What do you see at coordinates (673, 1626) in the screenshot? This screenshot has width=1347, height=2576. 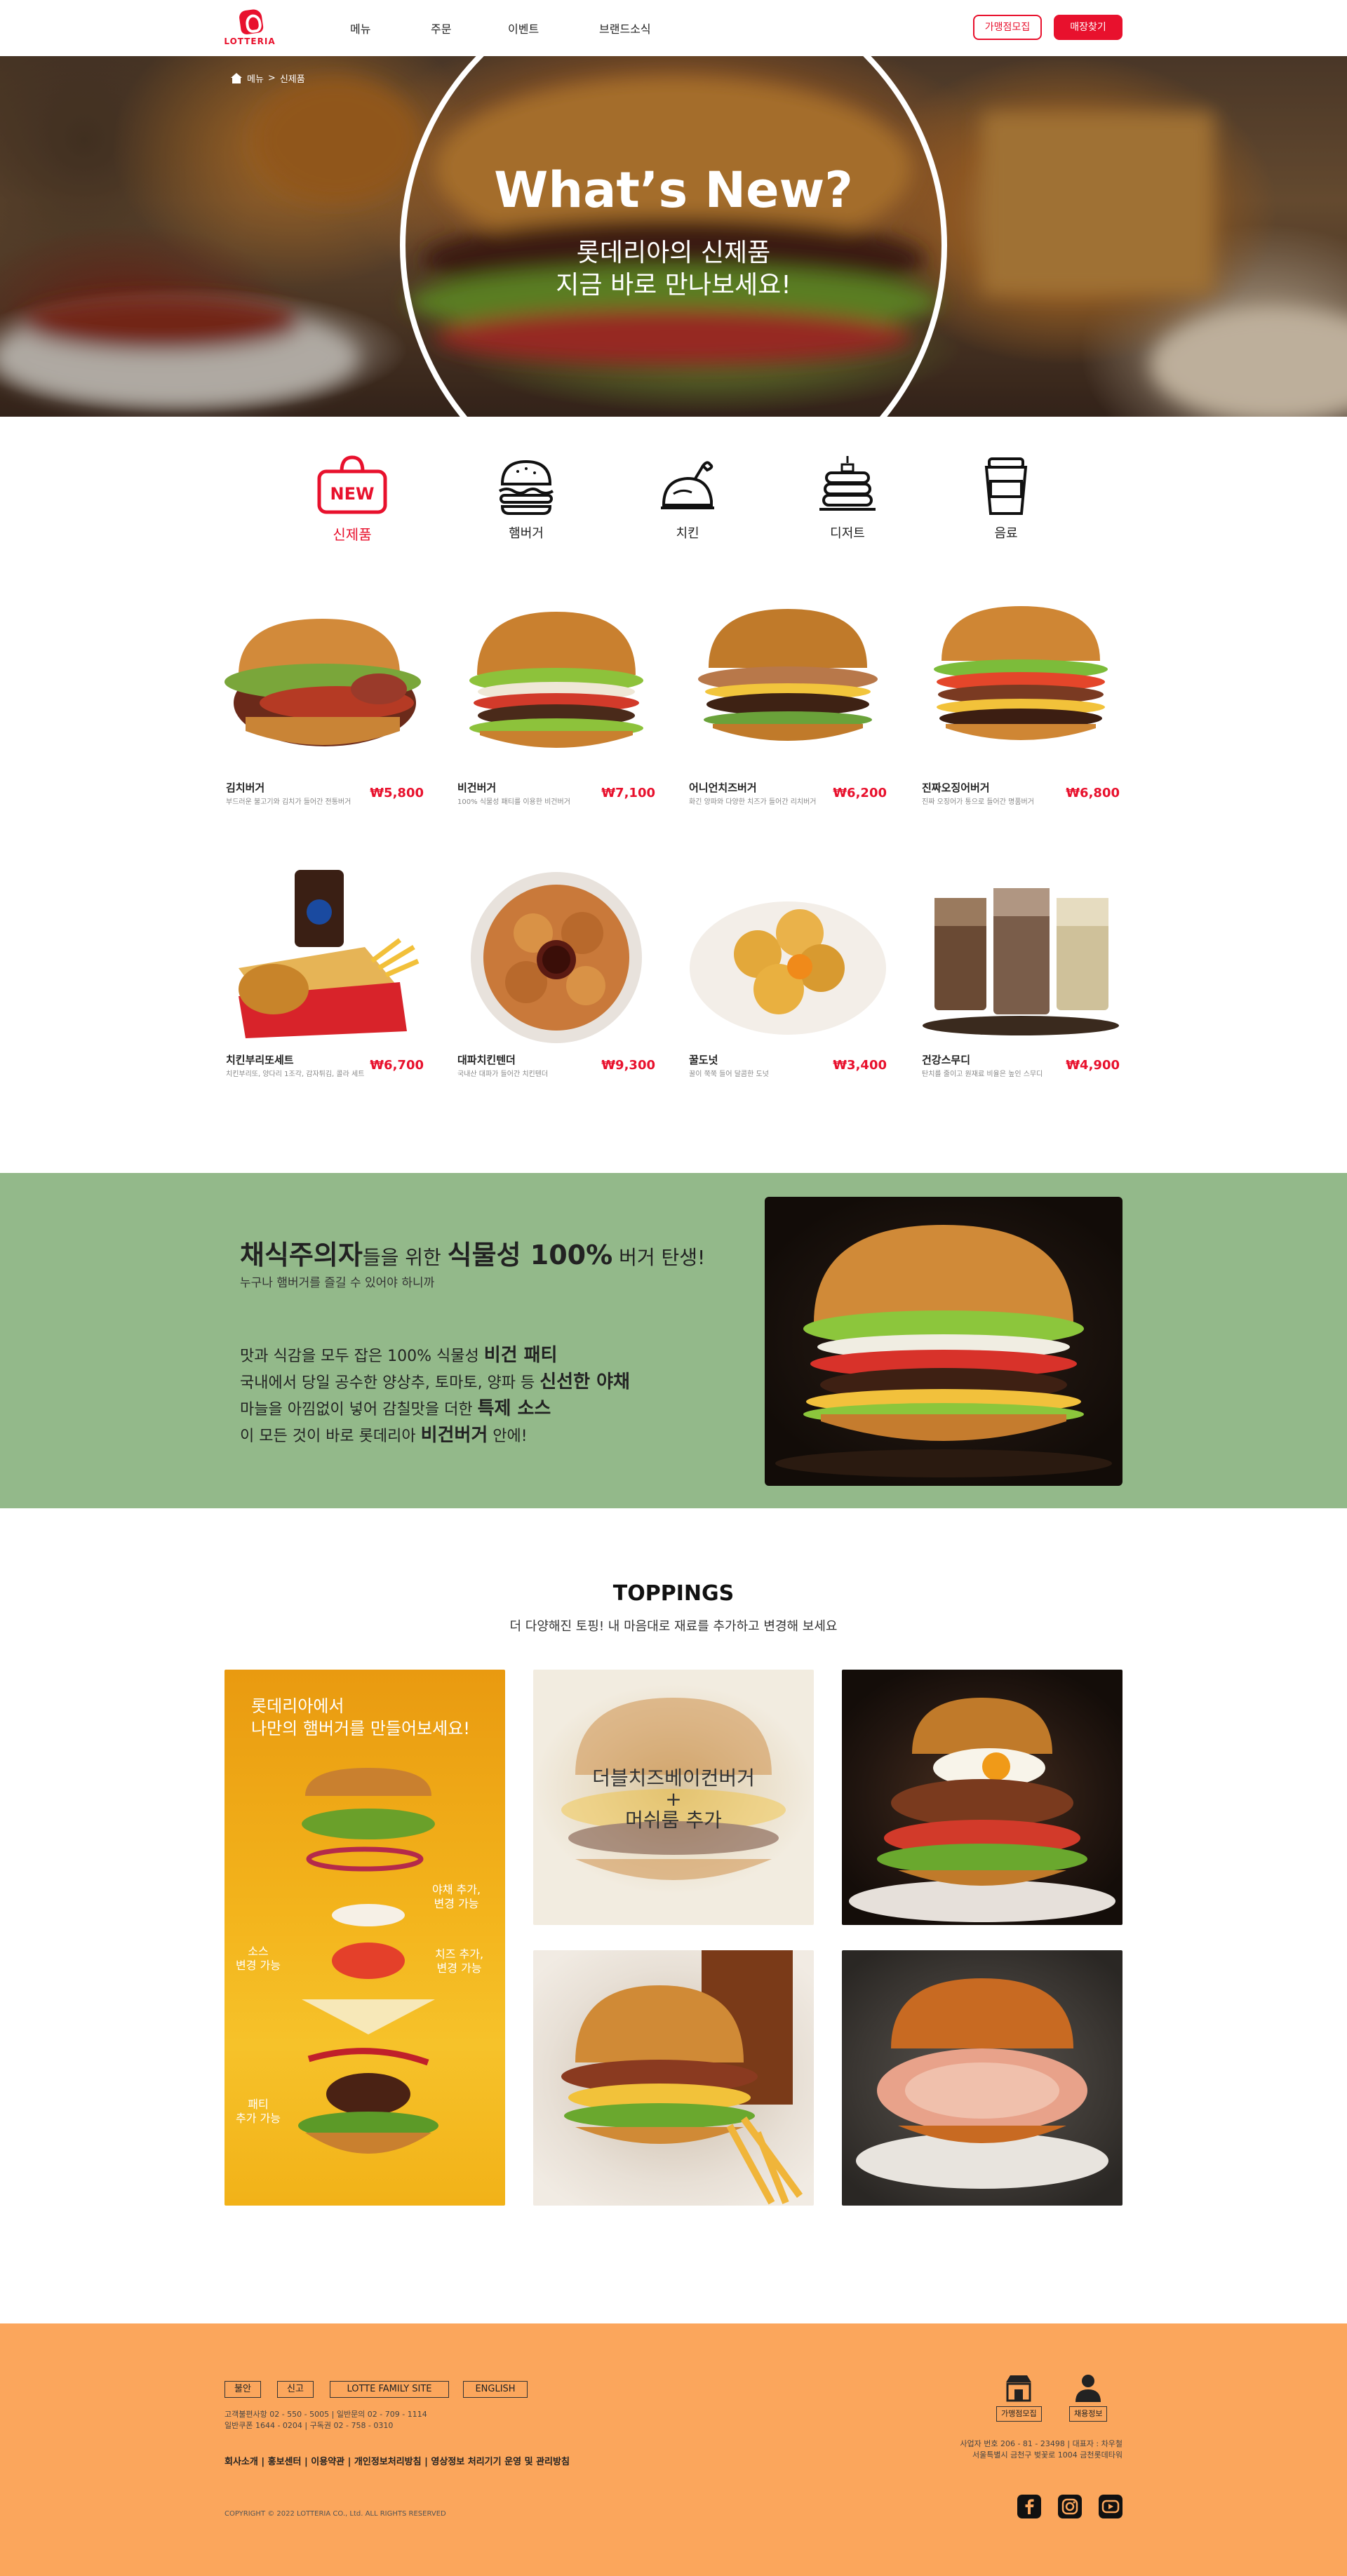 I see `toppings-subtitle: 더 다양해진 토핑! 내 마음대로 재료를 추가하고 변경해 보세요` at bounding box center [673, 1626].